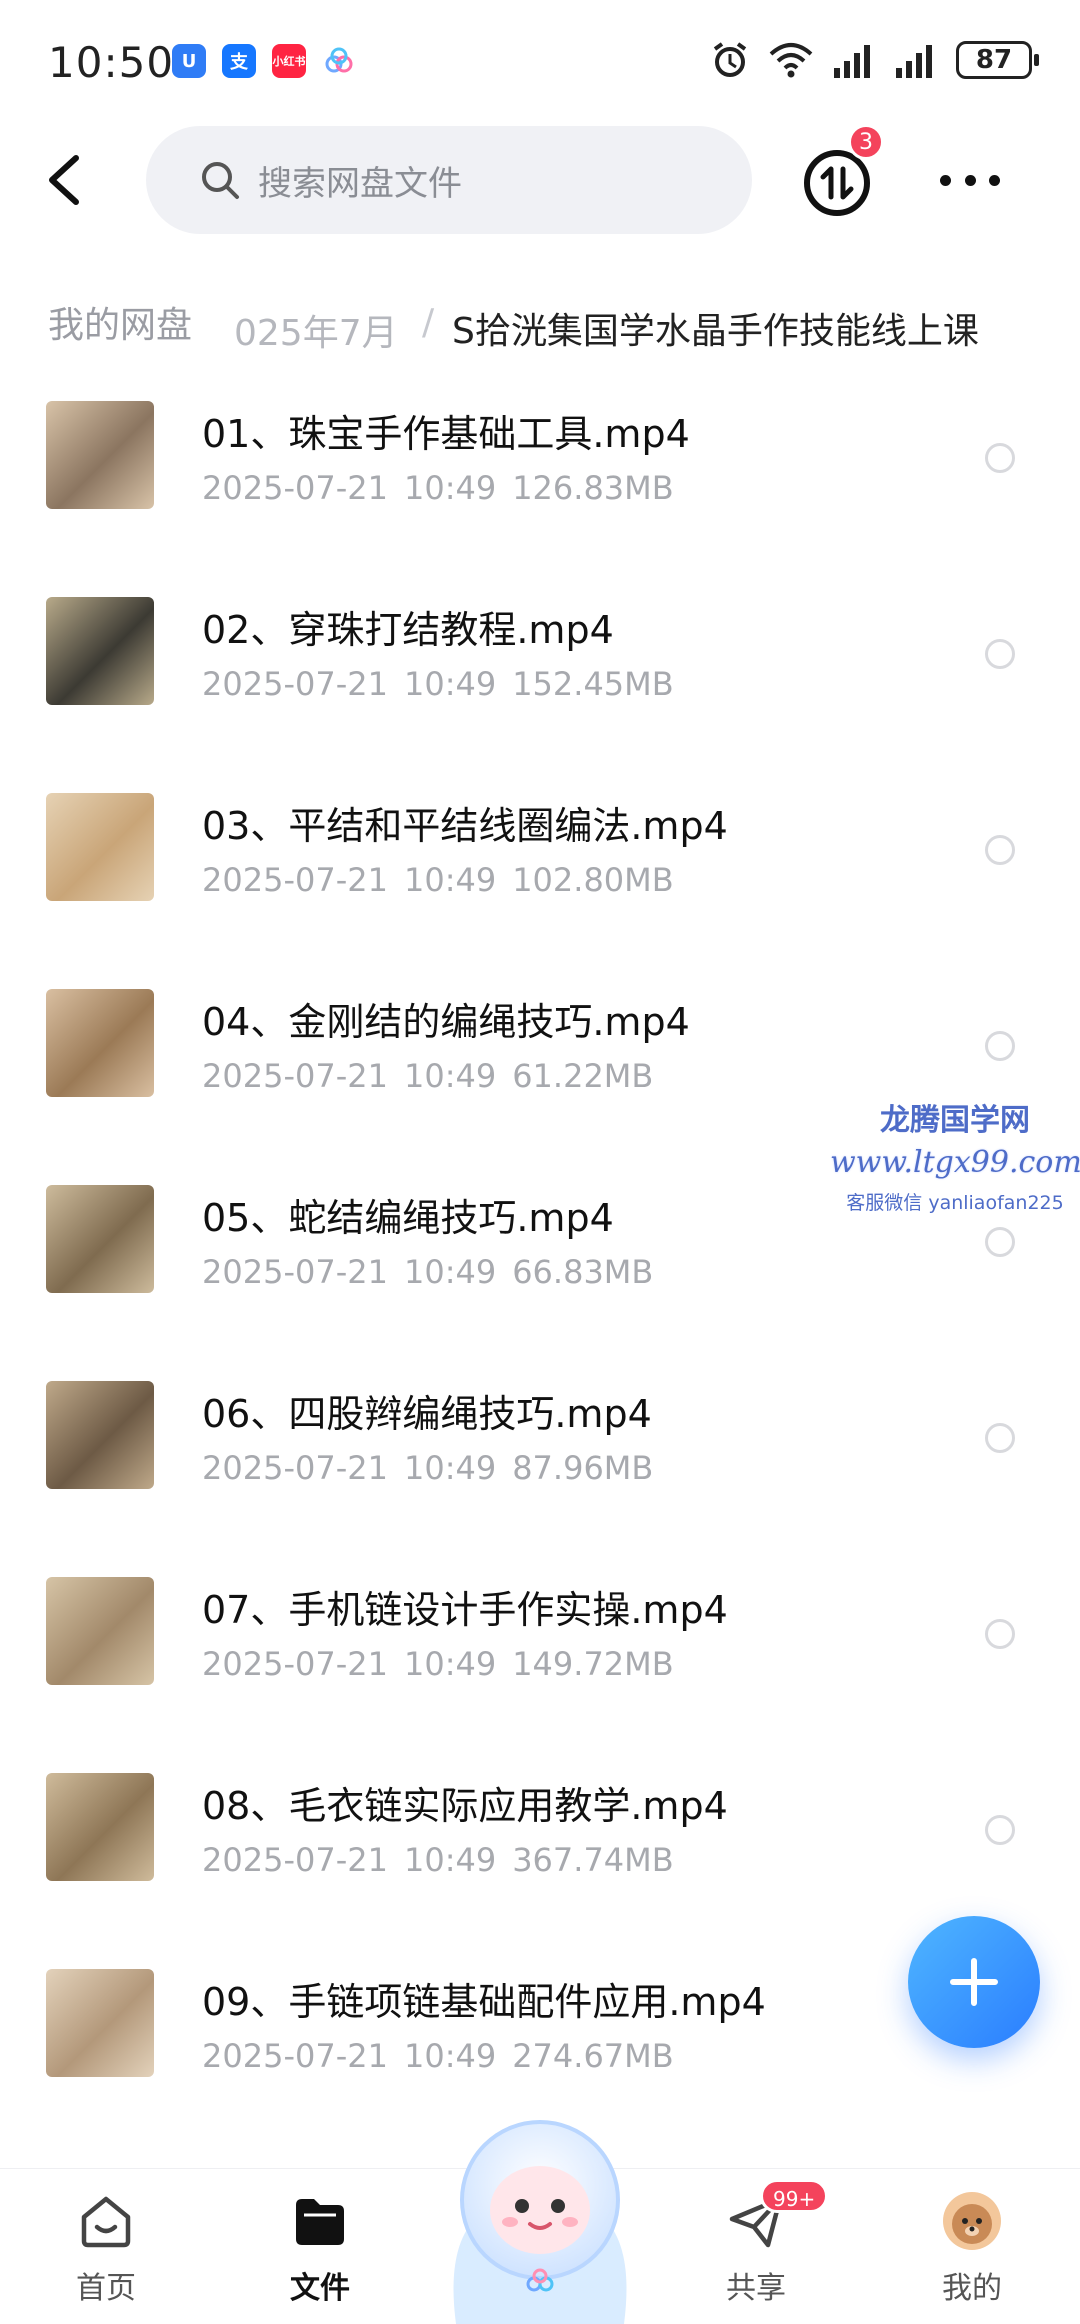 This screenshot has height=2324, width=1080. What do you see at coordinates (465, 1806) in the screenshot?
I see `file-name: 08、毛衣链实际应用教学.mp4` at bounding box center [465, 1806].